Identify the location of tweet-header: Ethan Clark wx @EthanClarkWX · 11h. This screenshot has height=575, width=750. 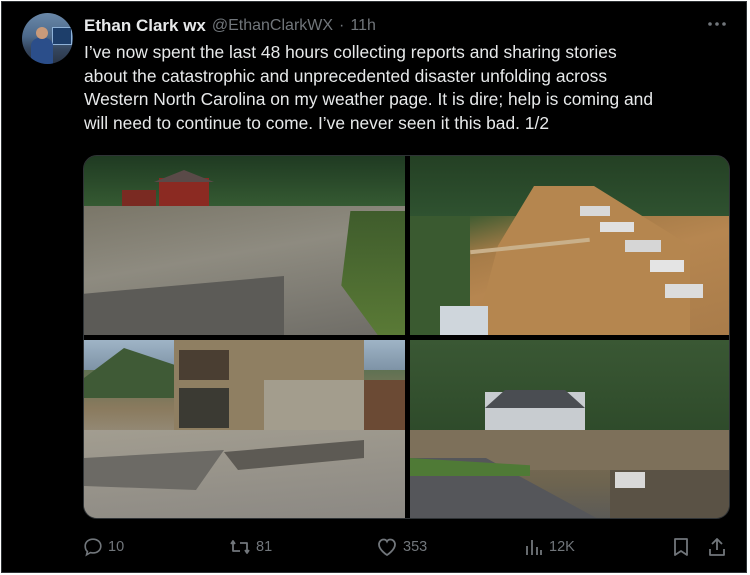
(230, 26).